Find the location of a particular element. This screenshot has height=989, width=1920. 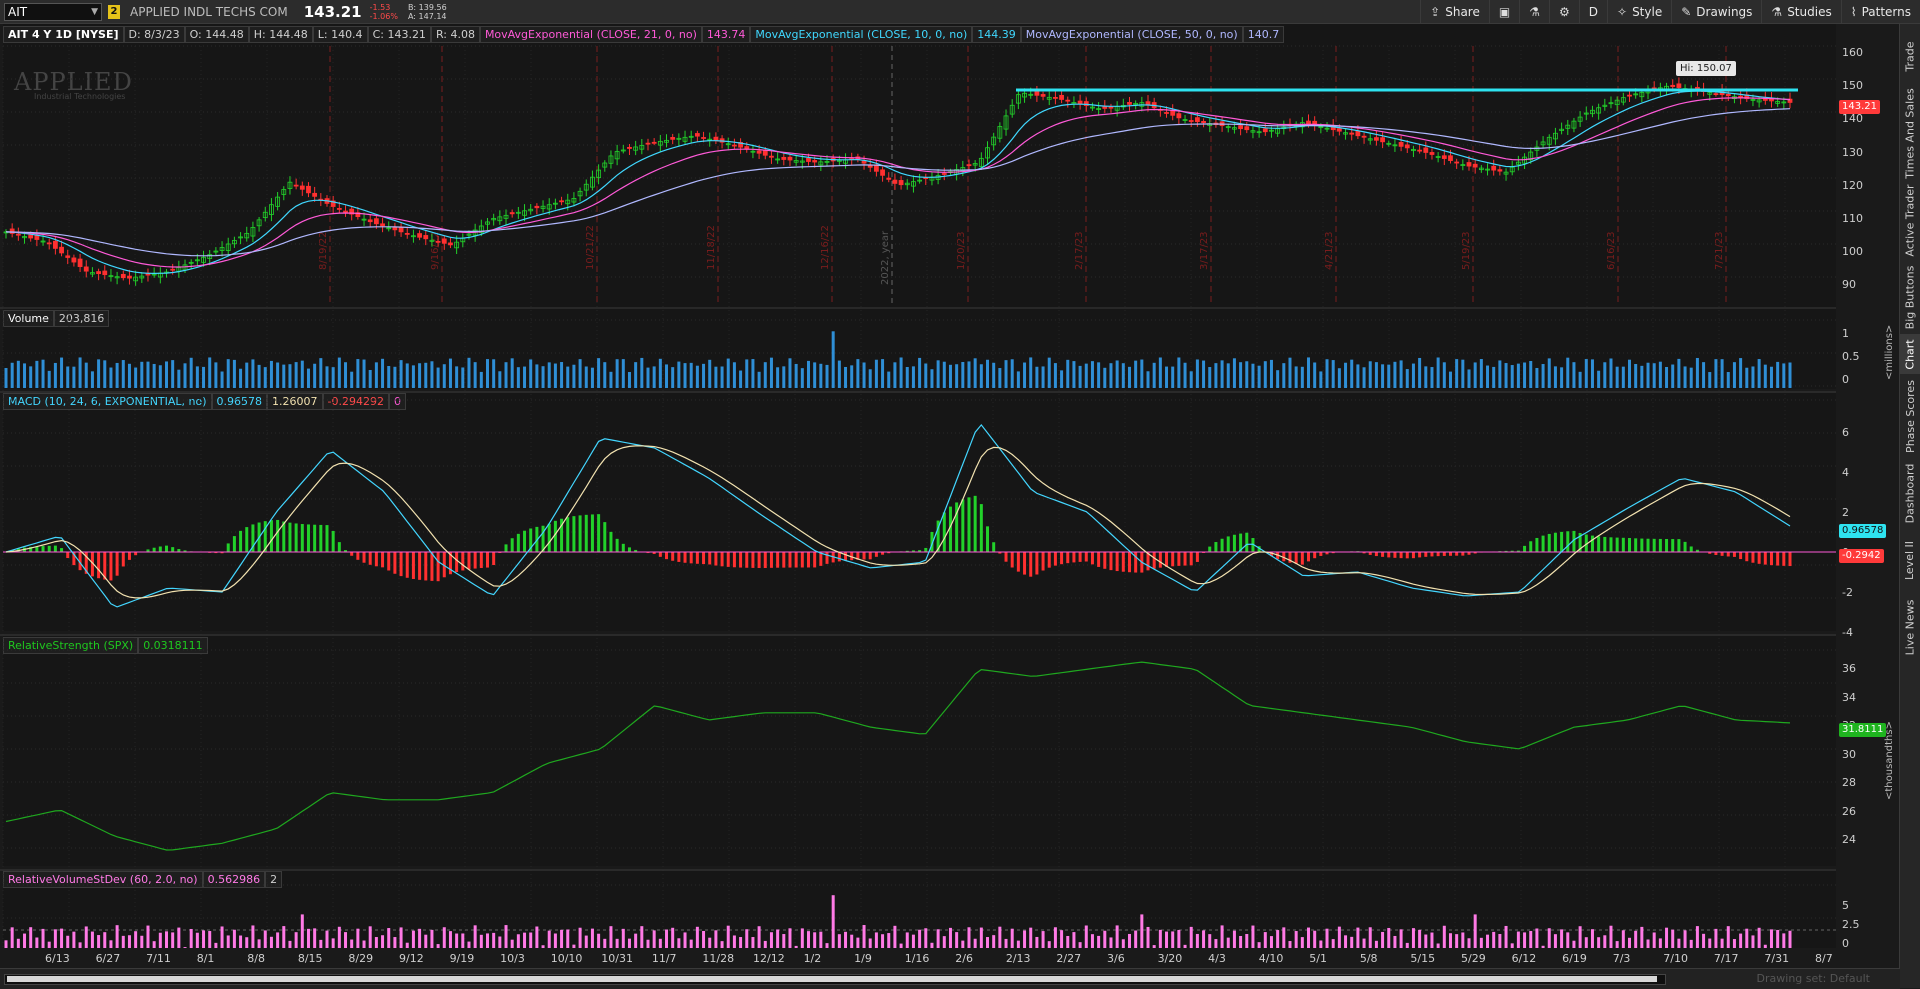

event-marker-label: 6/16/23 is located at coordinates (1611, 250).